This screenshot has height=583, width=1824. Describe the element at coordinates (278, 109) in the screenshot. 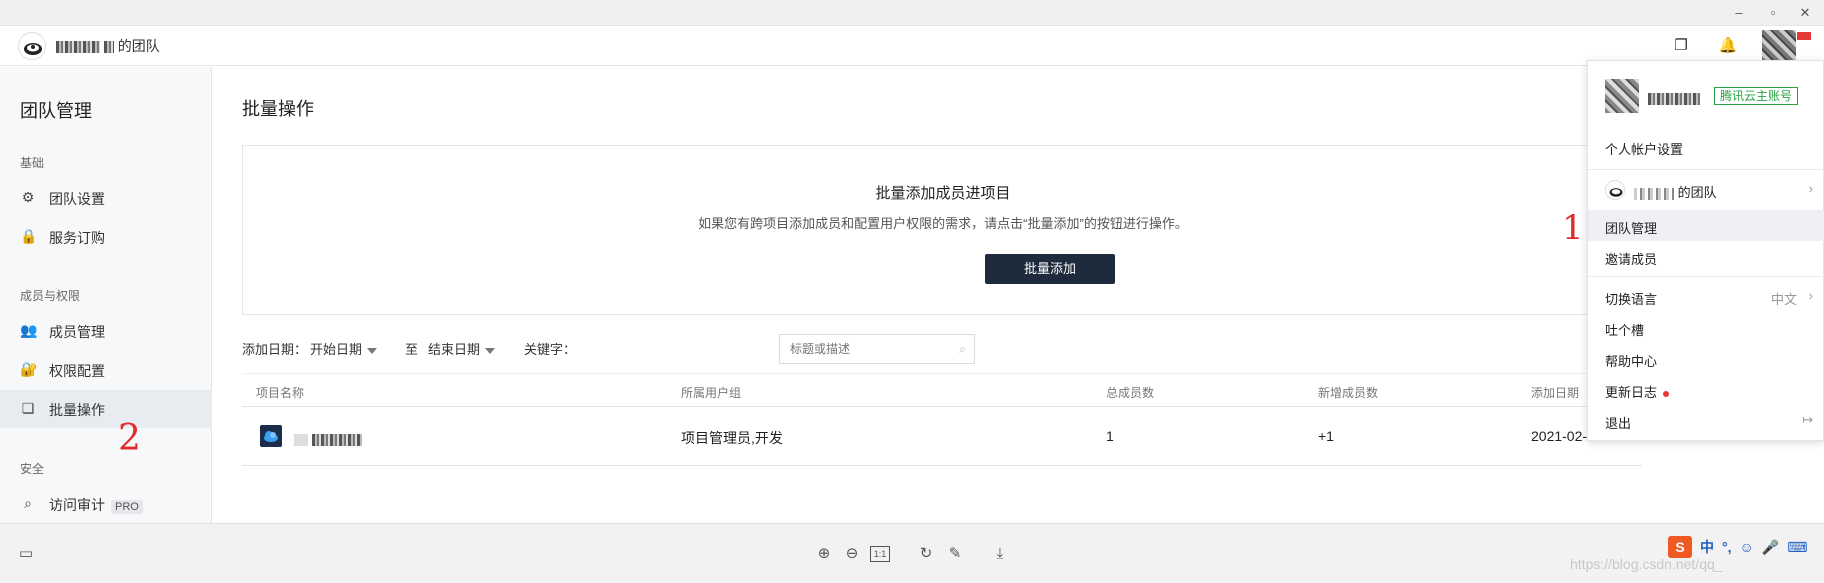

I see `page-title: 批量操作` at that location.